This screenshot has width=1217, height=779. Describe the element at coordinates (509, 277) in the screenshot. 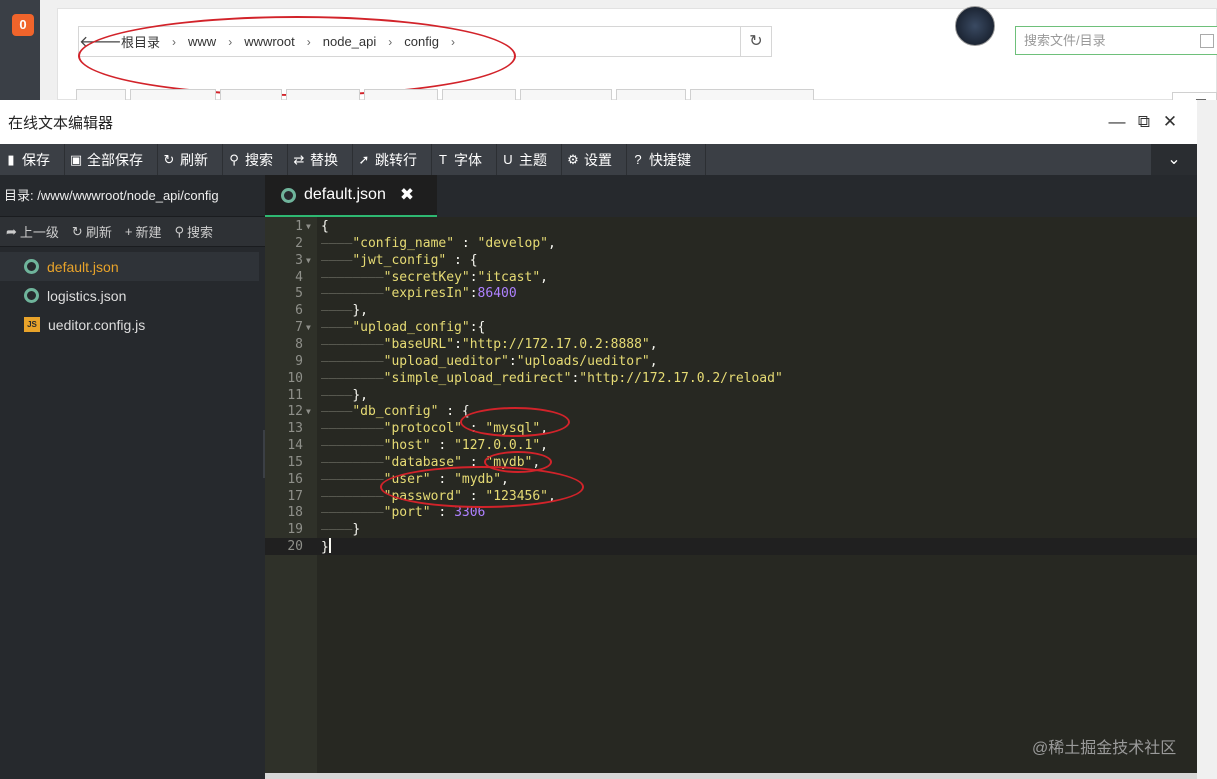

I see `code-token: "itcast"` at that location.